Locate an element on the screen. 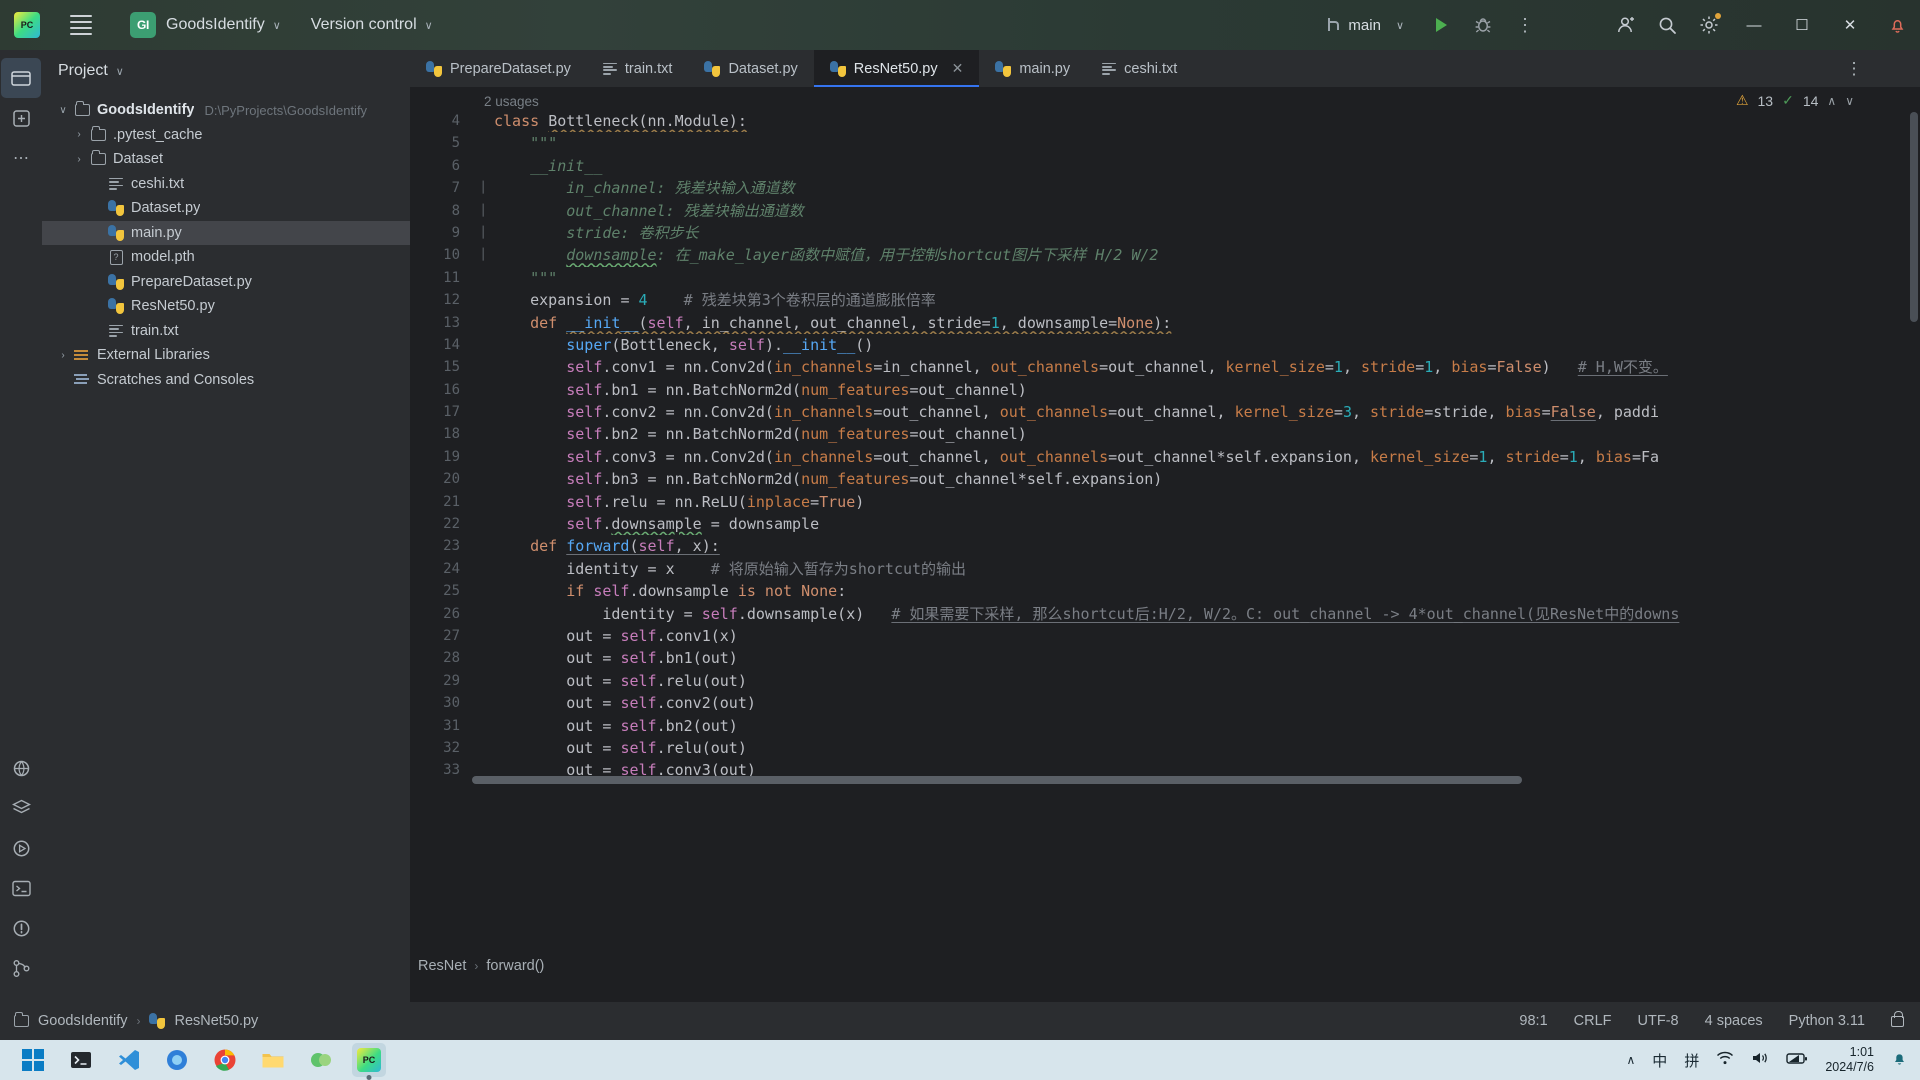 This screenshot has height=1080, width=1920. code-line: 31 out = self.bn2(out) is located at coordinates (1165, 726).